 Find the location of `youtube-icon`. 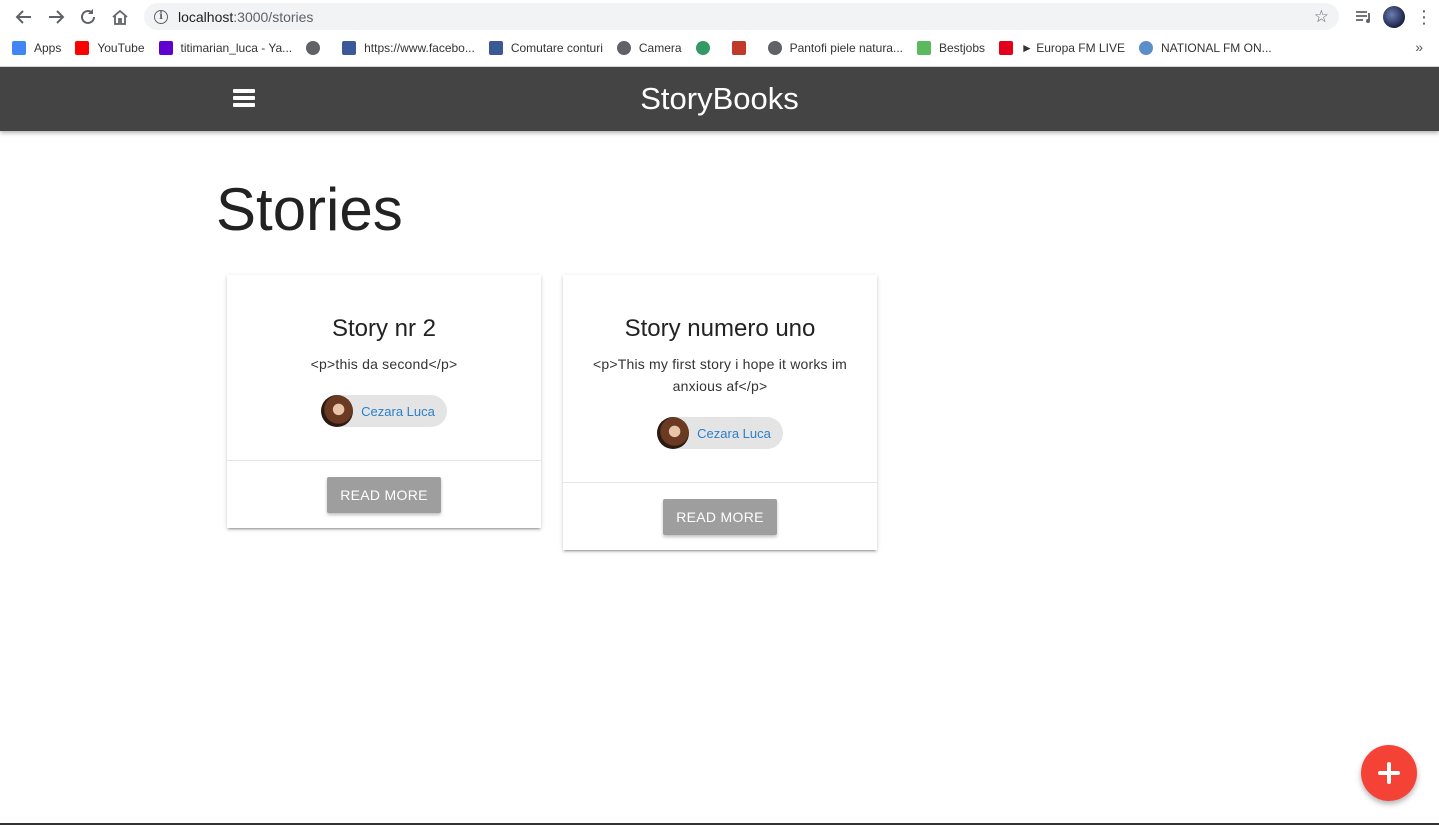

youtube-icon is located at coordinates (82, 48).